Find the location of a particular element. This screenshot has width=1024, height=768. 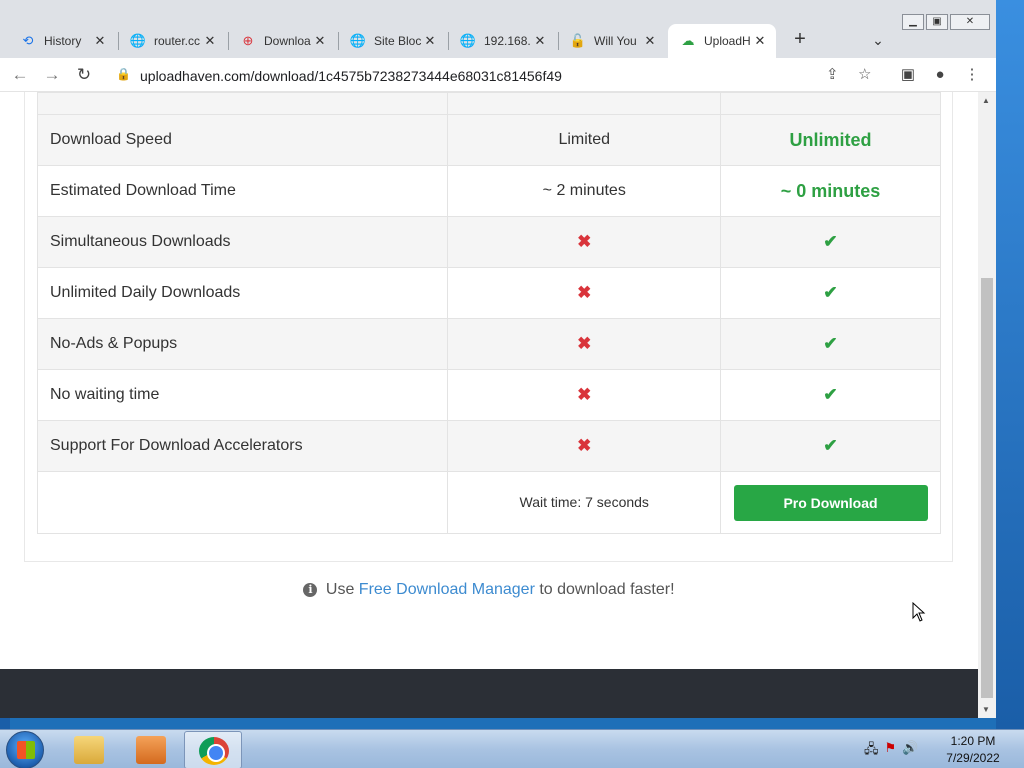

tab-title: 192.168. is located at coordinates (507, 41).